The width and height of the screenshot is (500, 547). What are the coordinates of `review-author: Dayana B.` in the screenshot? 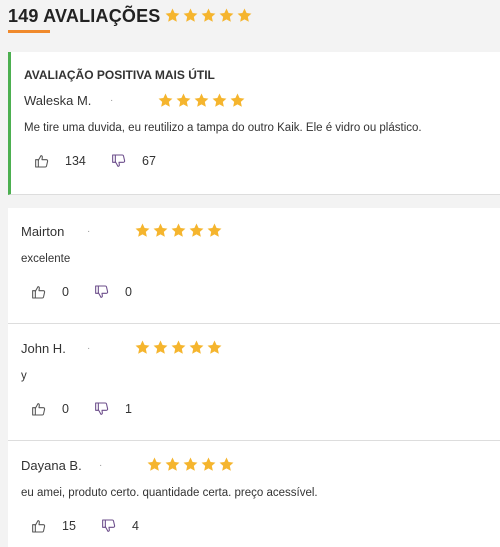 It's located at (51, 465).